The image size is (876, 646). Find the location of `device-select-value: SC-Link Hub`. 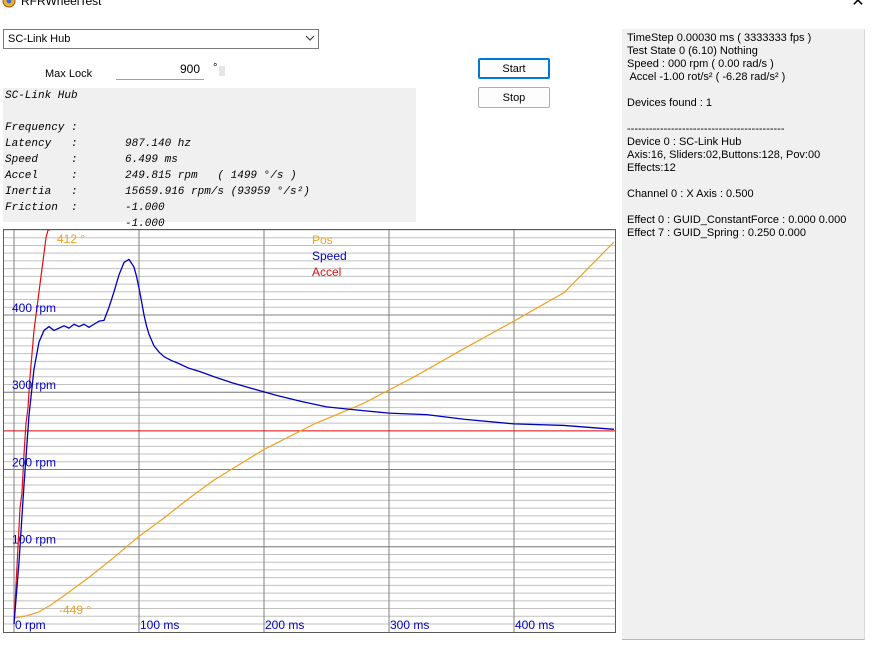

device-select-value: SC-Link Hub is located at coordinates (39, 39).